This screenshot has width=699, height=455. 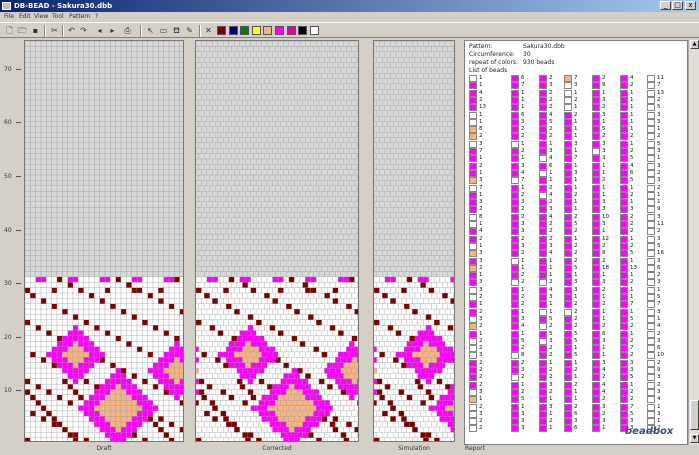 What do you see at coordinates (677, 5) in the screenshot?
I see `maximize-button: □` at bounding box center [677, 5].